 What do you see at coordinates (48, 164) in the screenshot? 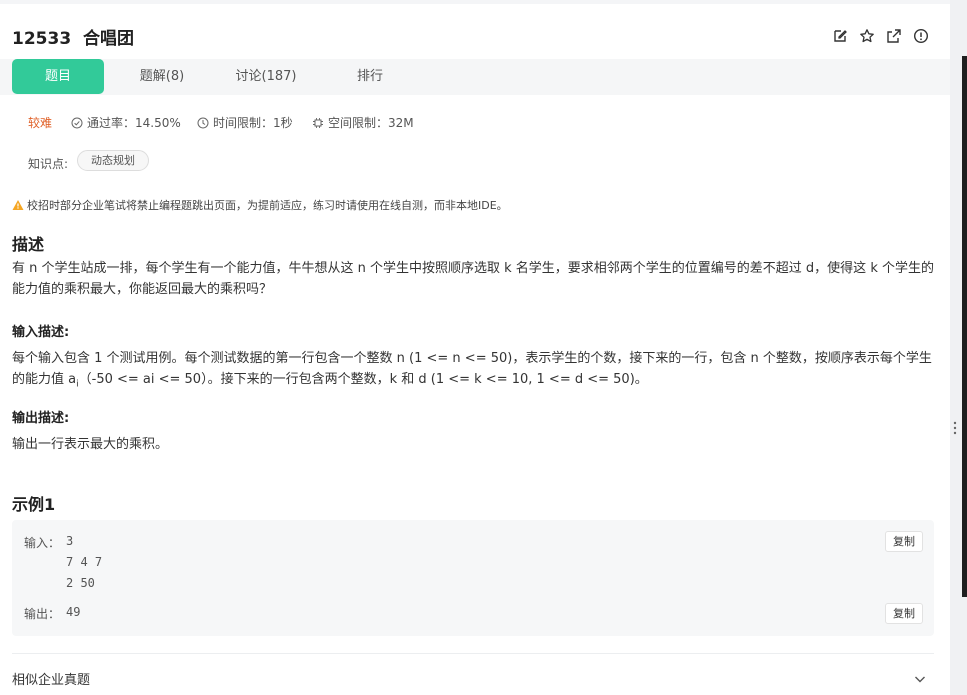
I see `knowledge-label: 知识点:` at bounding box center [48, 164].